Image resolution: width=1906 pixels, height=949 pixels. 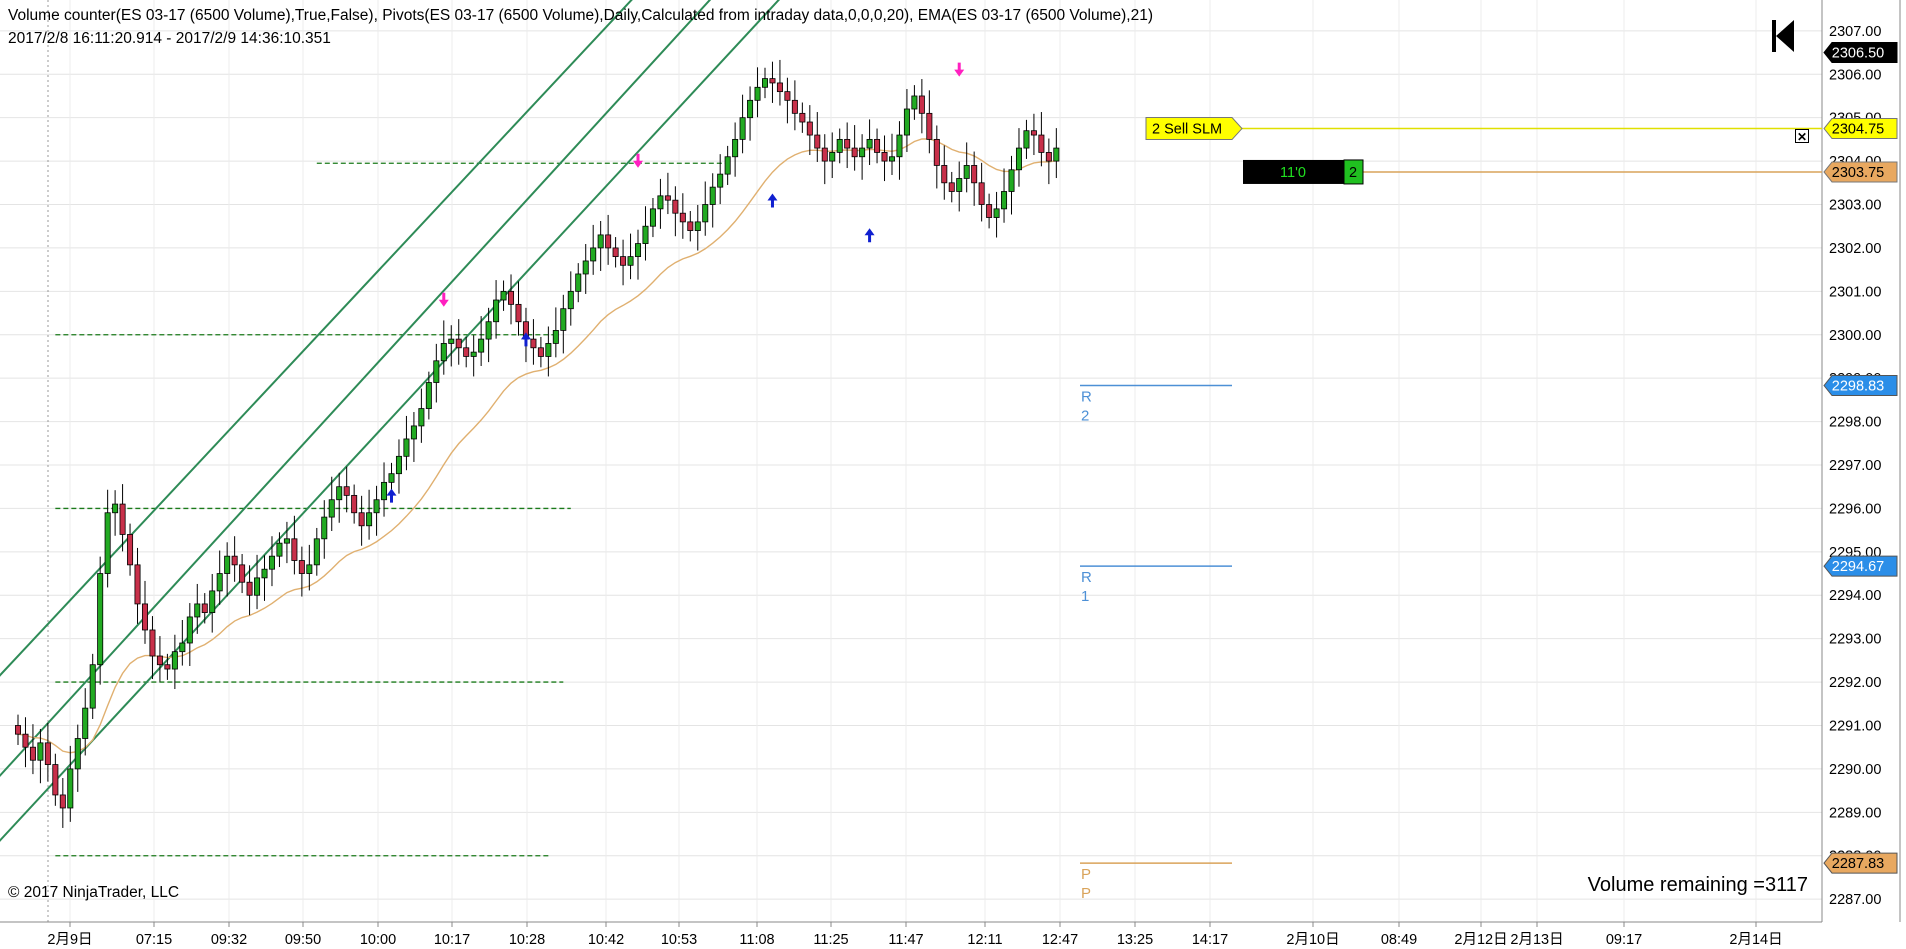 I want to click on y-tick-label: 2307.00, so click(x=1855, y=32).